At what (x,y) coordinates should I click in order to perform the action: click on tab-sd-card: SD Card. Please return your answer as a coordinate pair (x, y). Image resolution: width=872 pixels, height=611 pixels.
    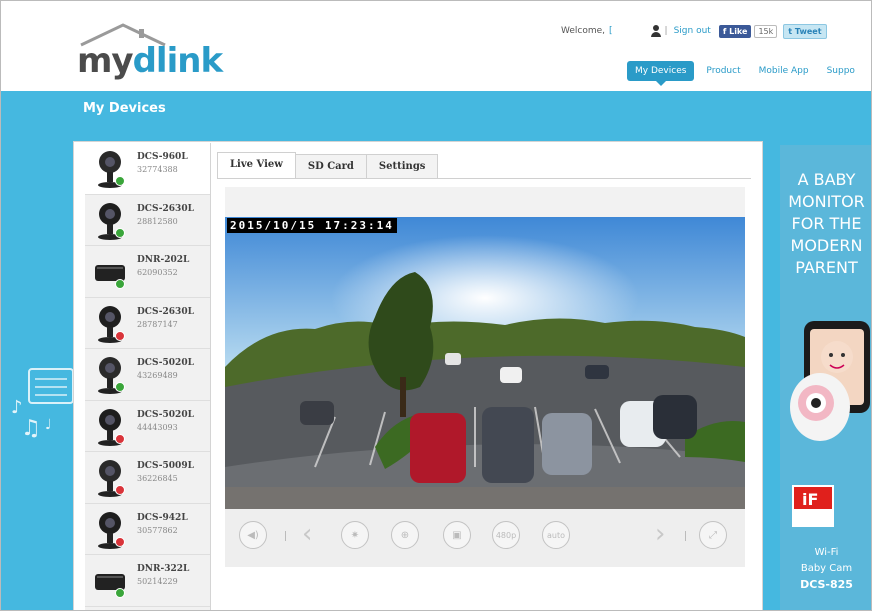
    Looking at the image, I should click on (330, 166).